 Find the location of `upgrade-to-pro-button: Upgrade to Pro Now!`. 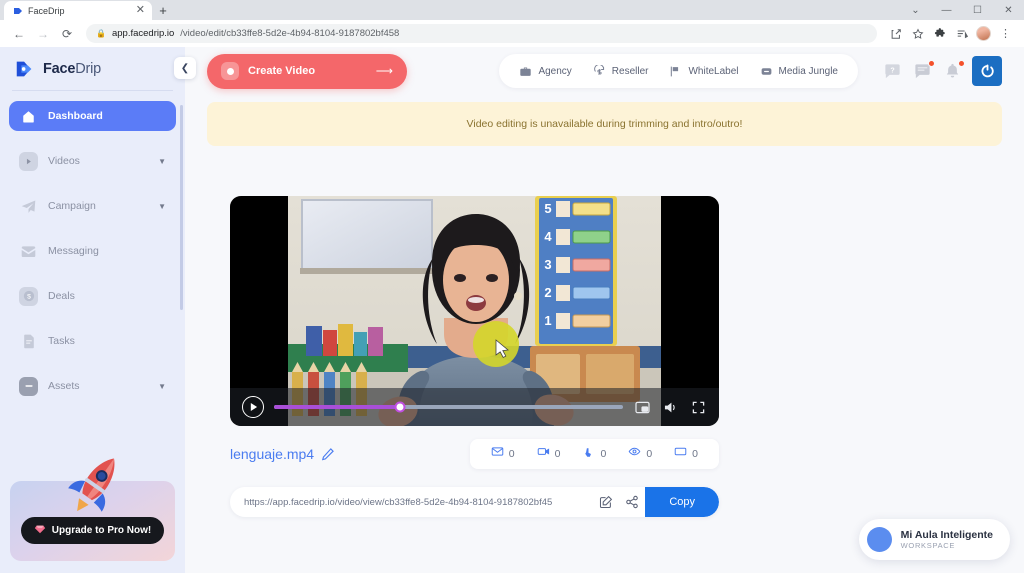

upgrade-to-pro-button: Upgrade to Pro Now! is located at coordinates (92, 530).